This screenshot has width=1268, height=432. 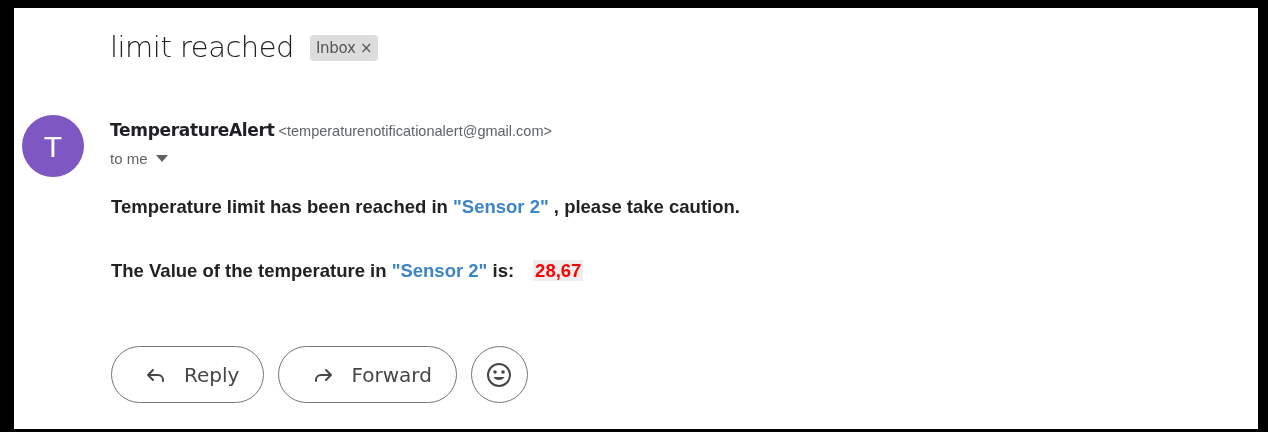 What do you see at coordinates (188, 374) in the screenshot?
I see `reply-button: Reply` at bounding box center [188, 374].